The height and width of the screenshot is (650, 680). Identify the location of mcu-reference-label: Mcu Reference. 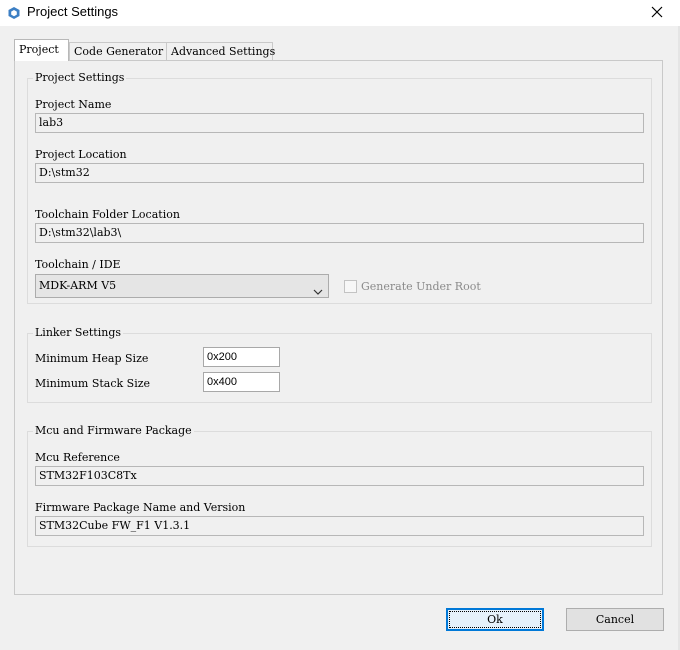
(77, 457).